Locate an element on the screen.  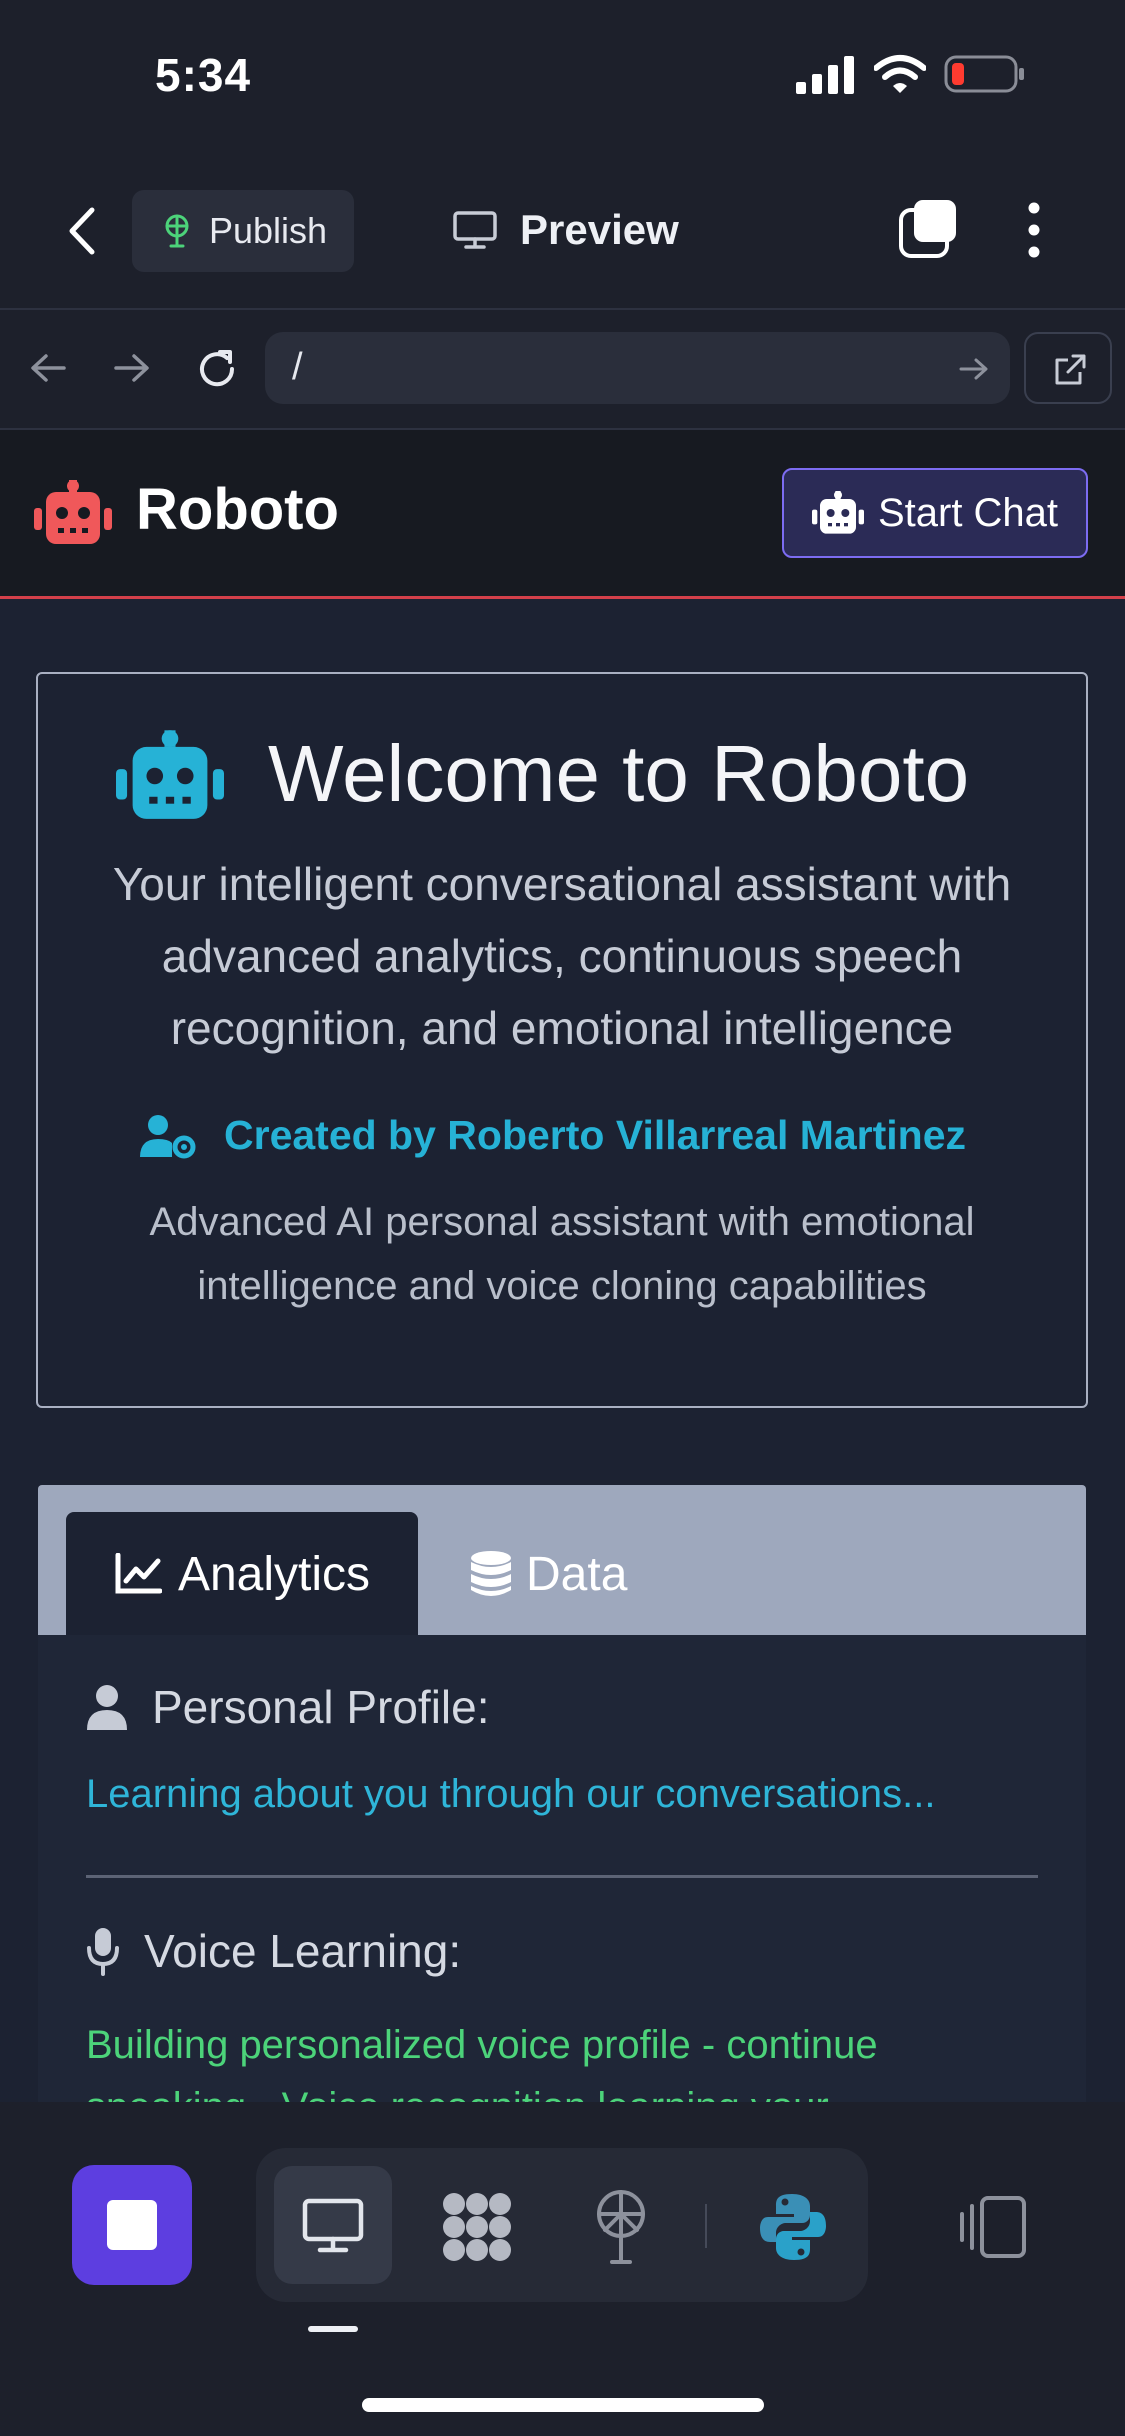
tab-analytics: Analytics is located at coordinates (242, 1574).